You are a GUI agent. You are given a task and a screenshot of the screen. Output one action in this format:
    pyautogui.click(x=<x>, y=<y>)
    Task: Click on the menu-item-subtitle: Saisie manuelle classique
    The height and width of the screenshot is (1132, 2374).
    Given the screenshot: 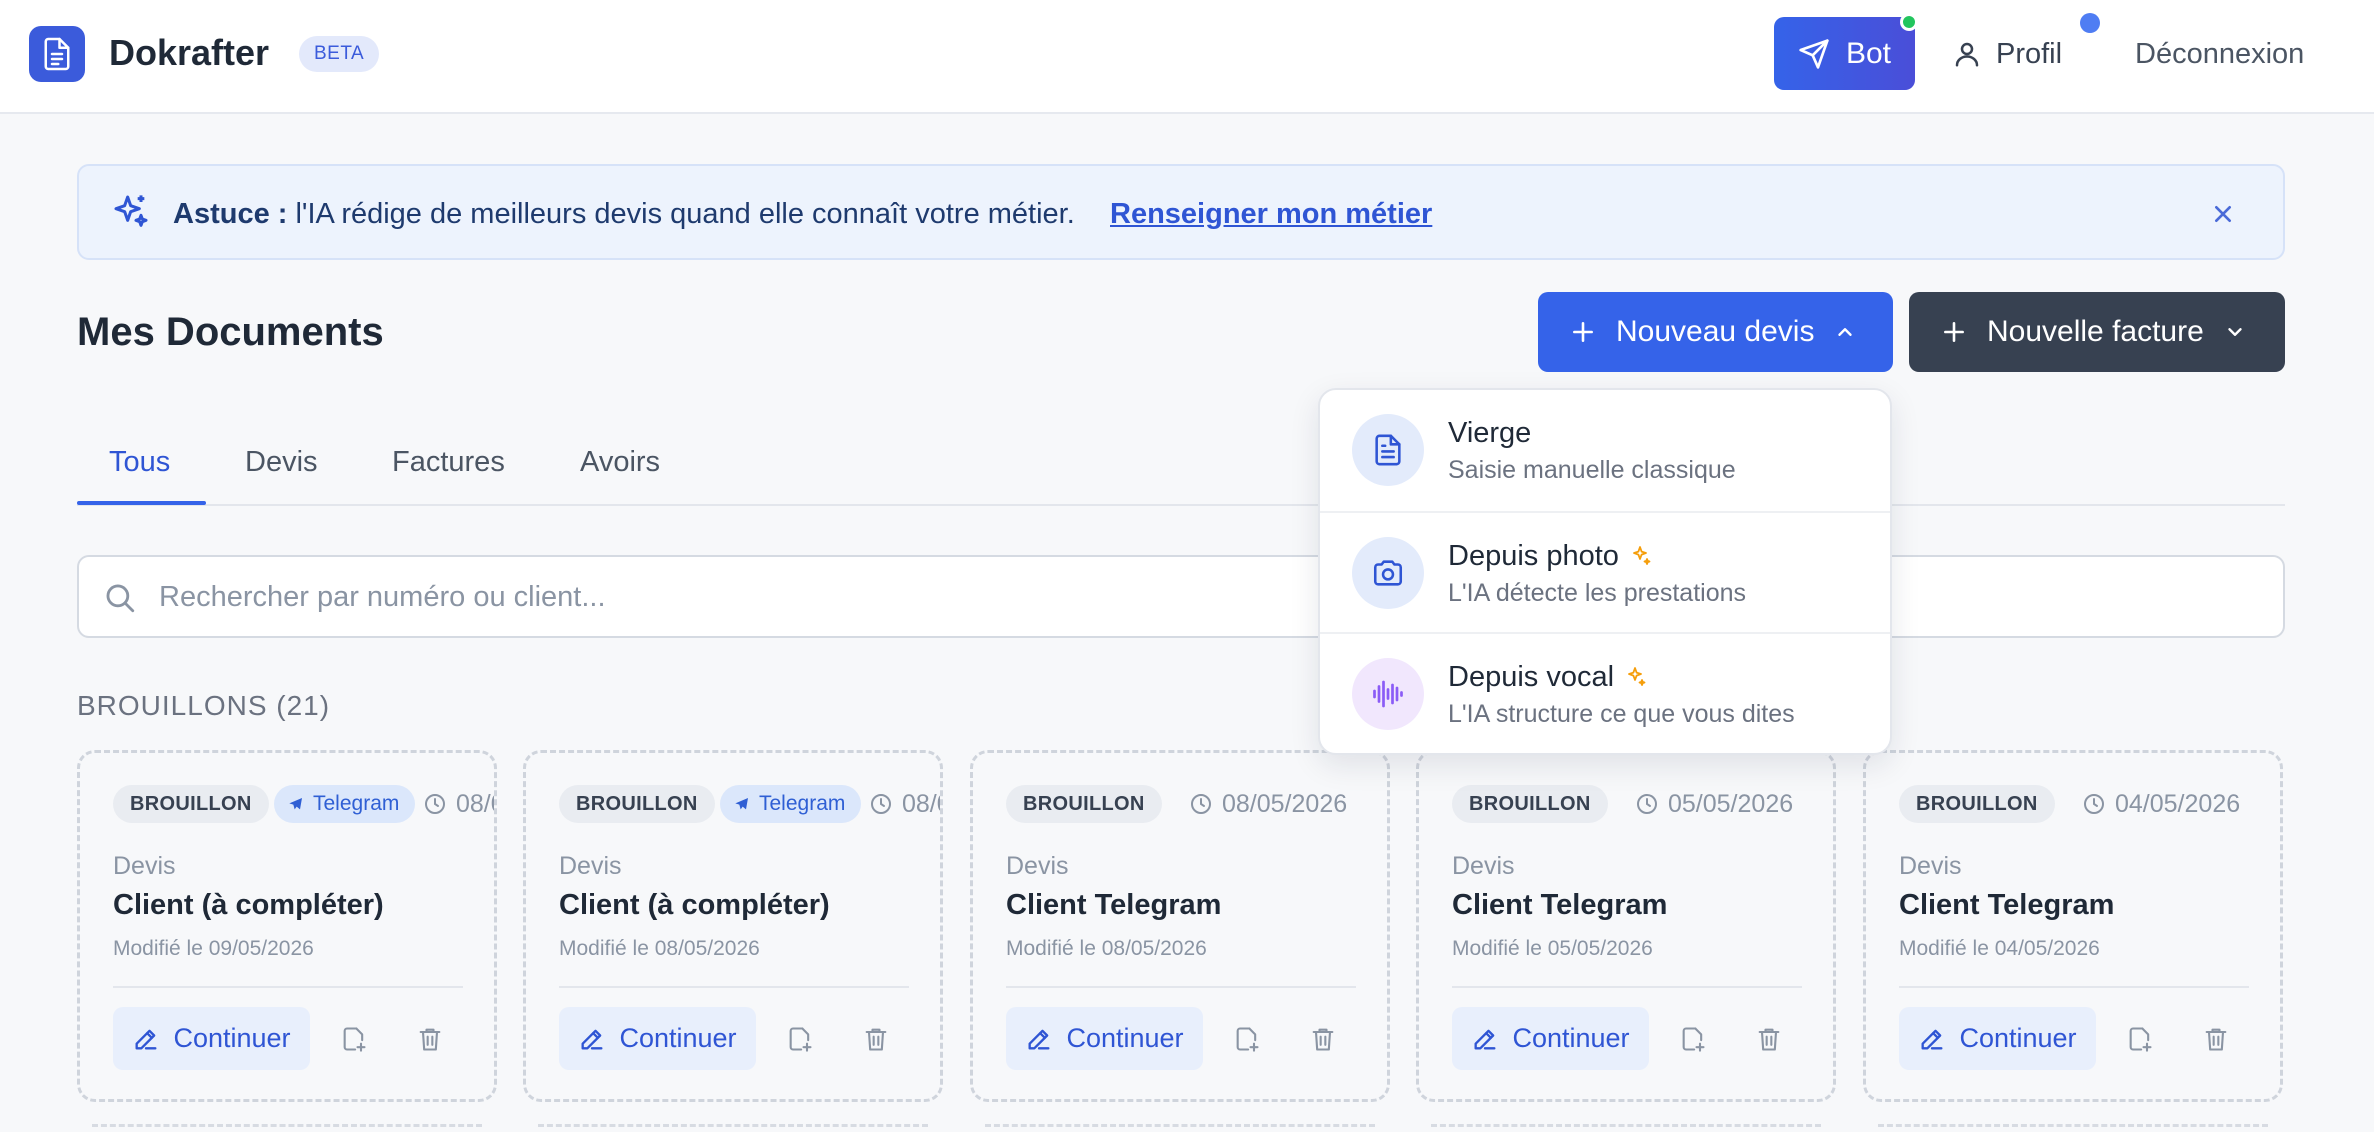 What is the action you would take?
    pyautogui.click(x=1592, y=470)
    